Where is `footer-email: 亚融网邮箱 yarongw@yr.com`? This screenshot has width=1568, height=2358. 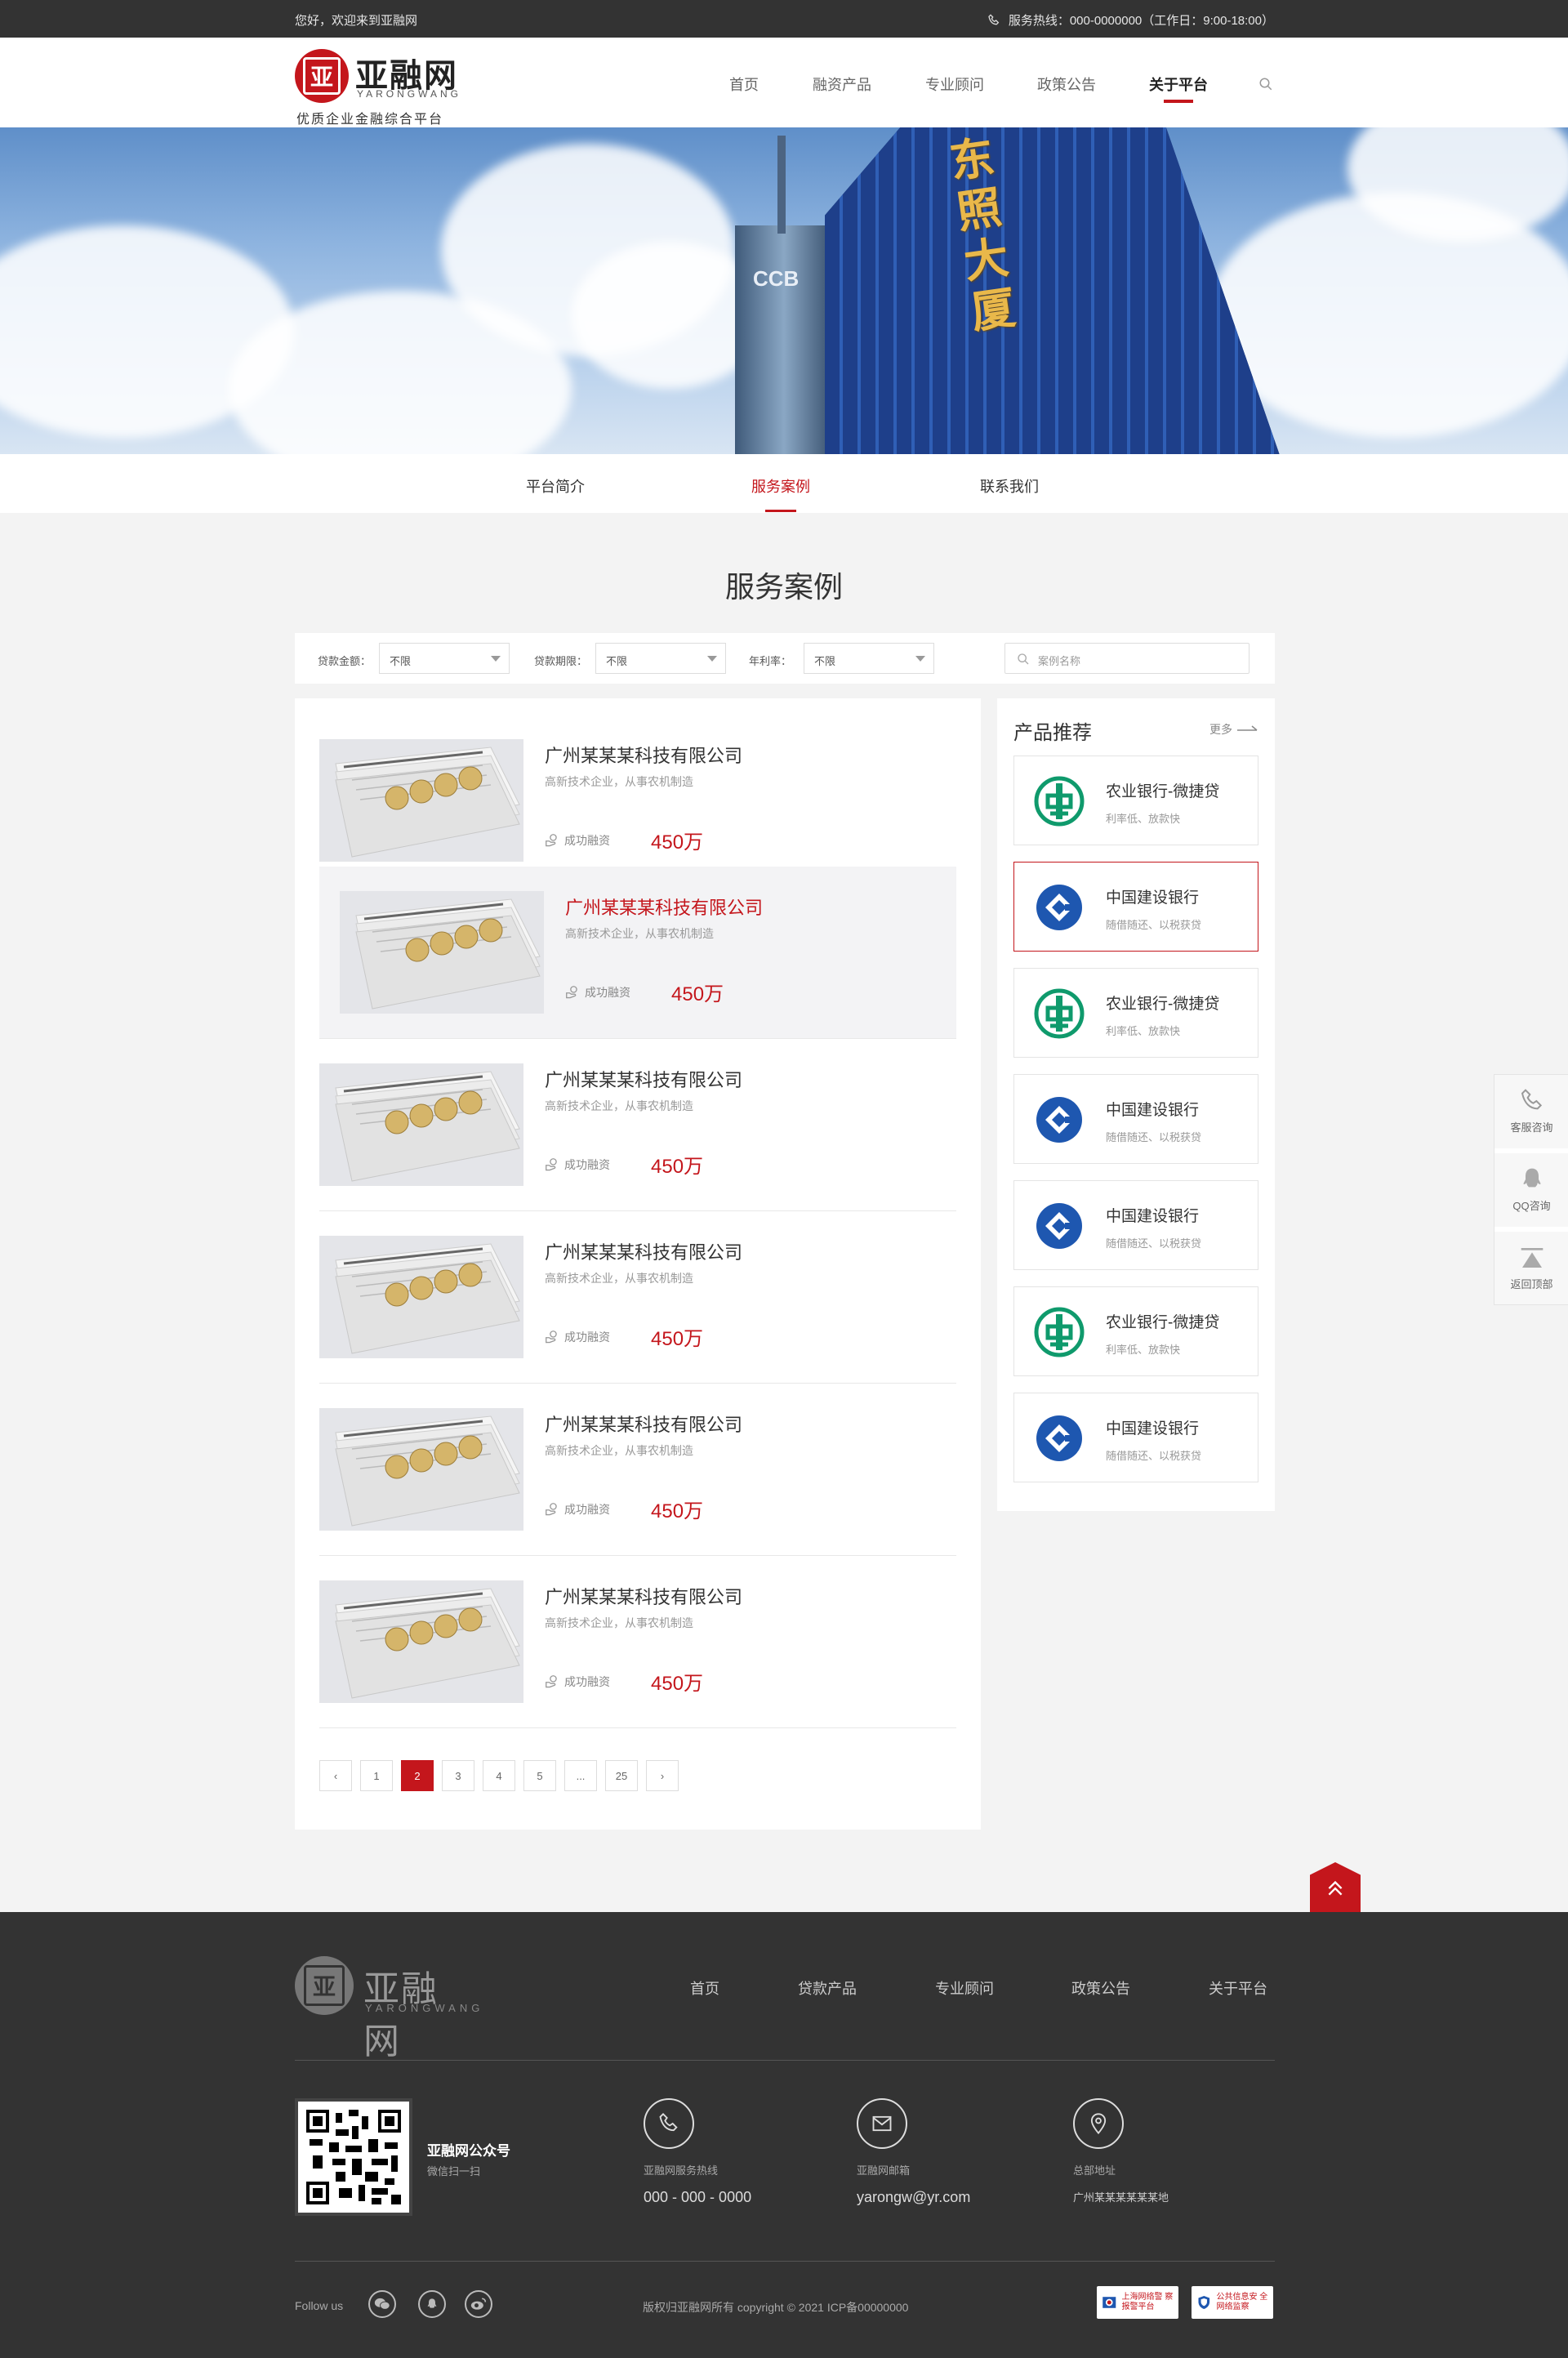
footer-email: 亚融网邮箱 yarongw@yr.com is located at coordinates (914, 2152).